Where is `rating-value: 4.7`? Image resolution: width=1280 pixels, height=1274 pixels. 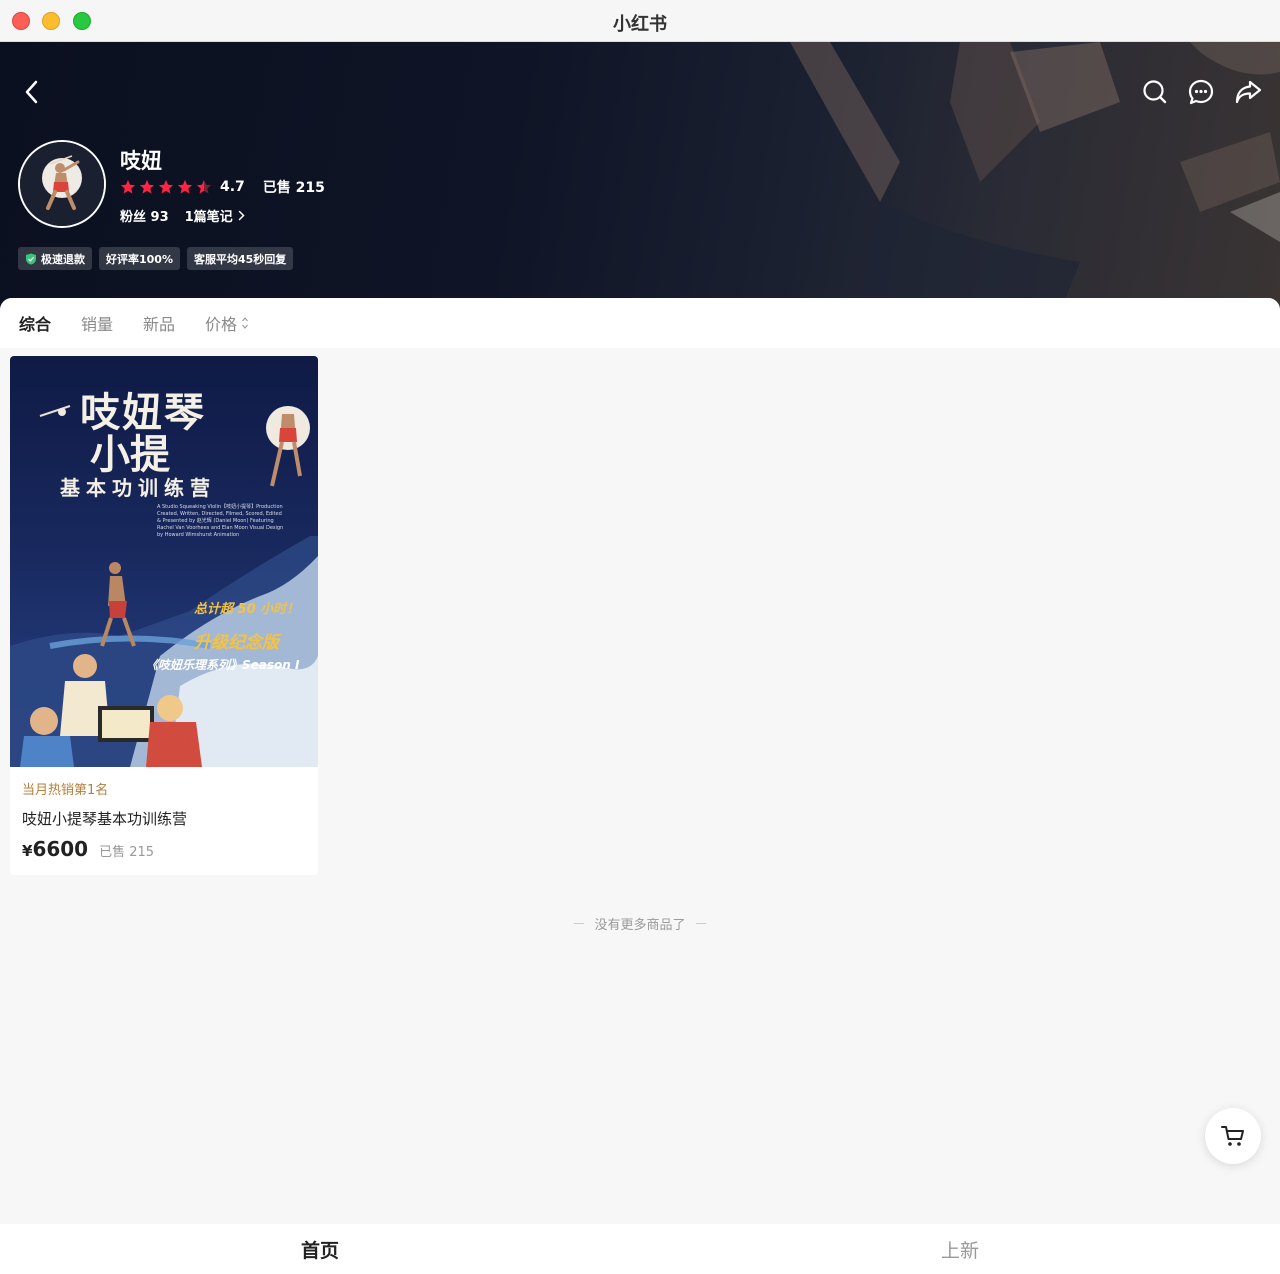 rating-value: 4.7 is located at coordinates (232, 187).